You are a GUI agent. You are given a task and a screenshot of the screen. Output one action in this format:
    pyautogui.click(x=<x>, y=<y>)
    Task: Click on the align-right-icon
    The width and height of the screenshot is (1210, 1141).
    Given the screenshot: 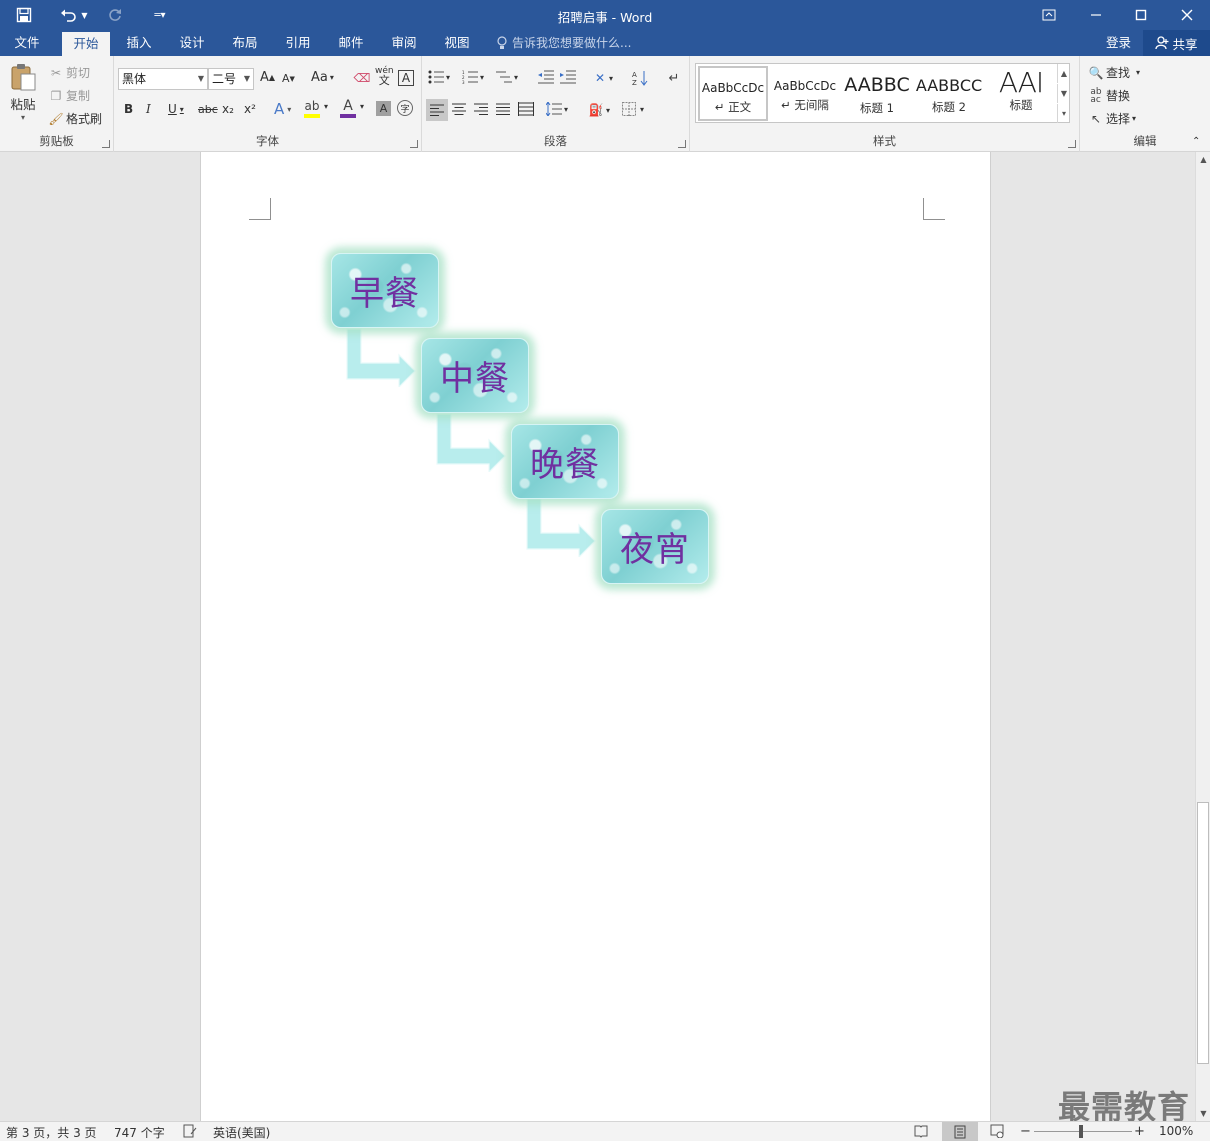 What is the action you would take?
    pyautogui.click(x=481, y=109)
    